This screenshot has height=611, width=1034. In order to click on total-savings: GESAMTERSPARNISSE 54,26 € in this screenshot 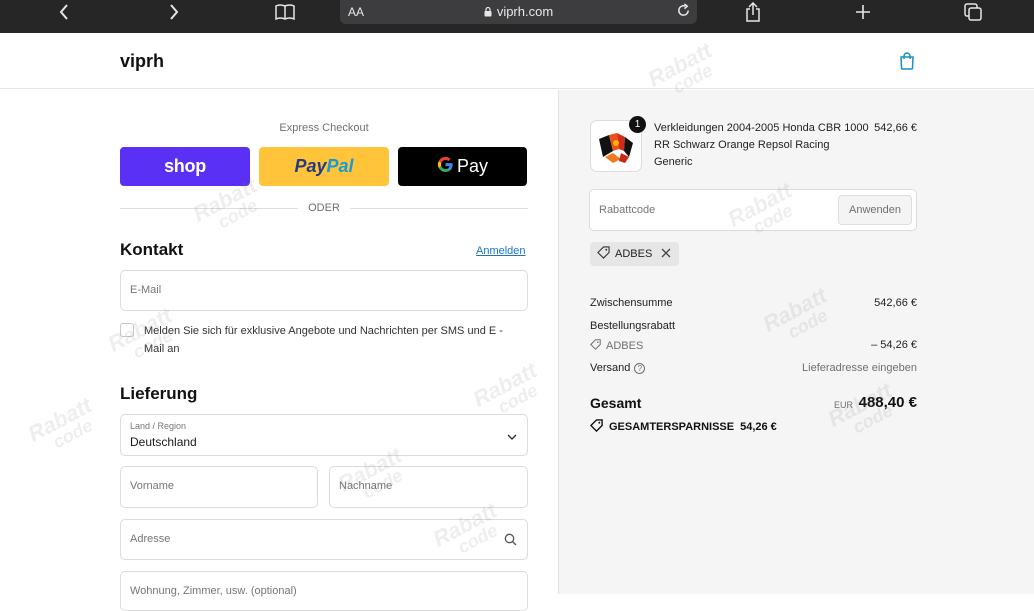, I will do `click(683, 427)`.